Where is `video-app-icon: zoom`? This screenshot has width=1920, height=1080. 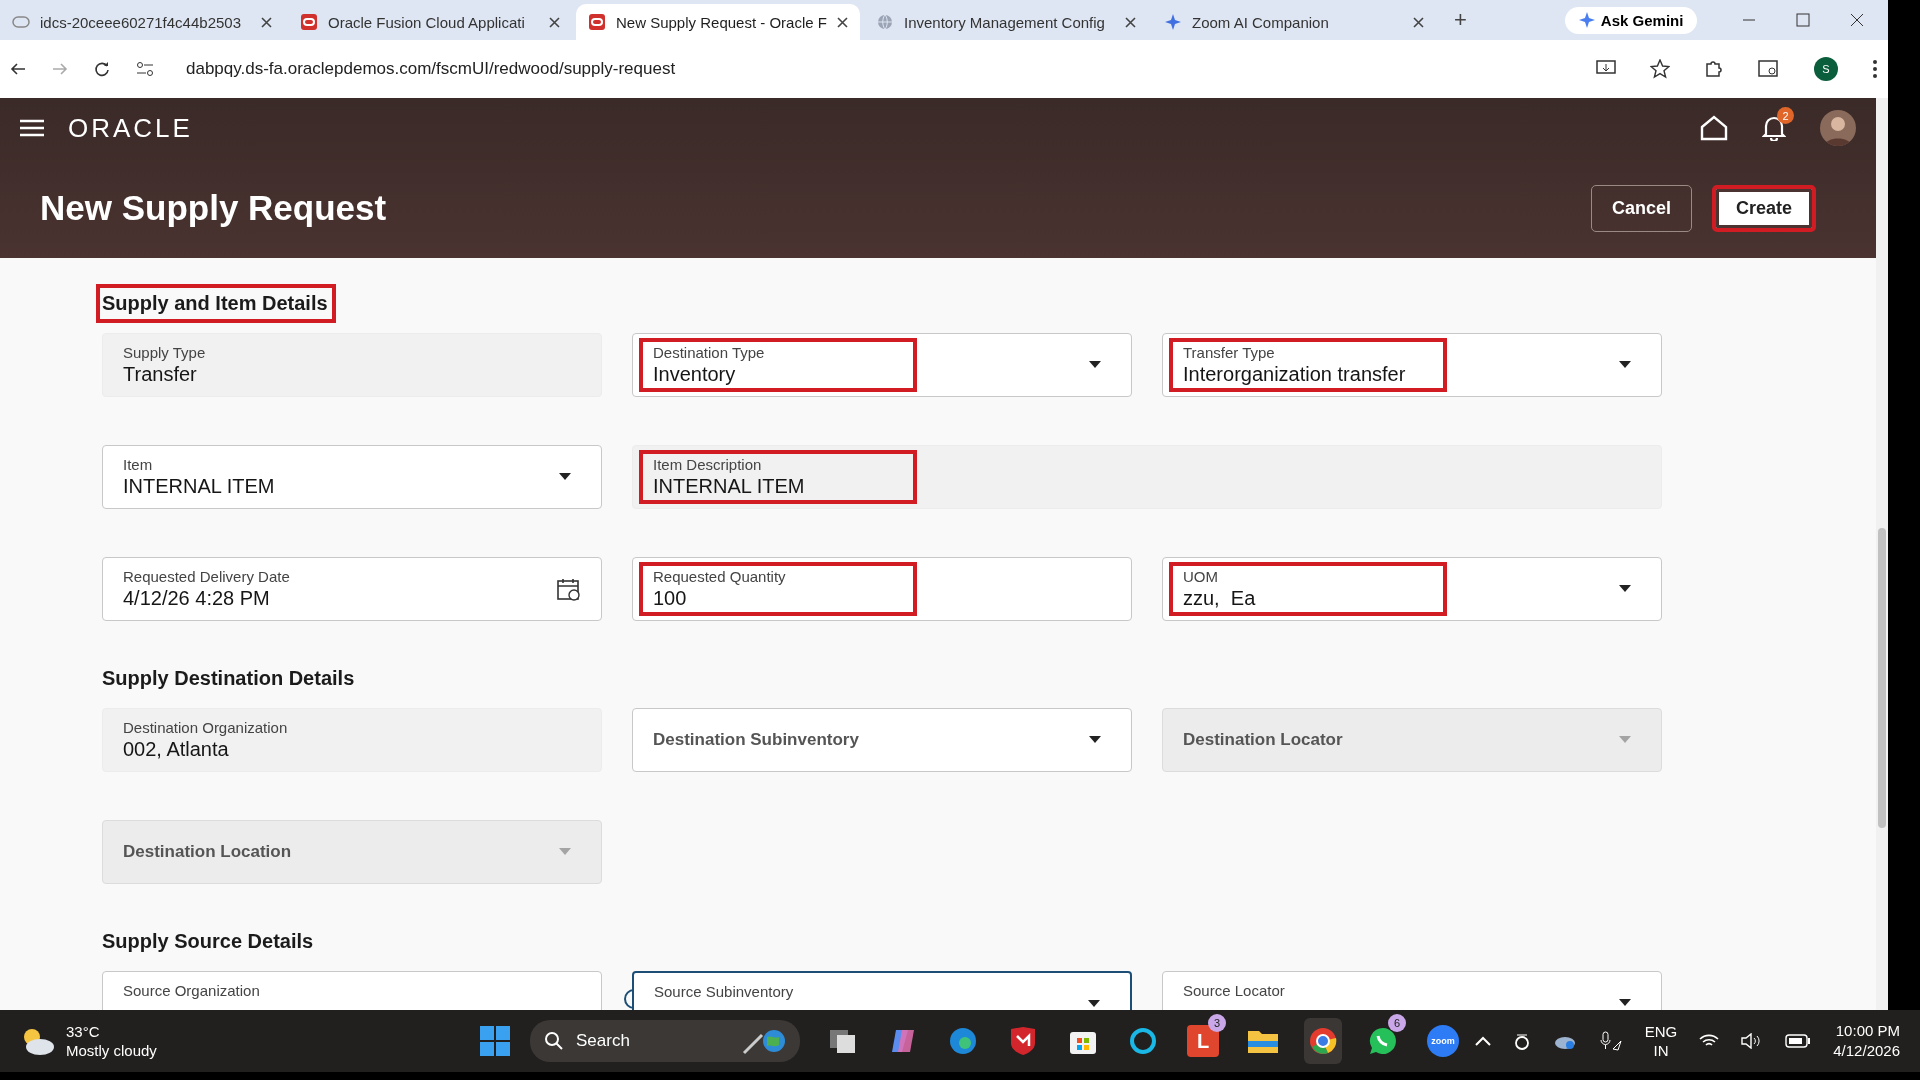
video-app-icon: zoom is located at coordinates (1443, 1041).